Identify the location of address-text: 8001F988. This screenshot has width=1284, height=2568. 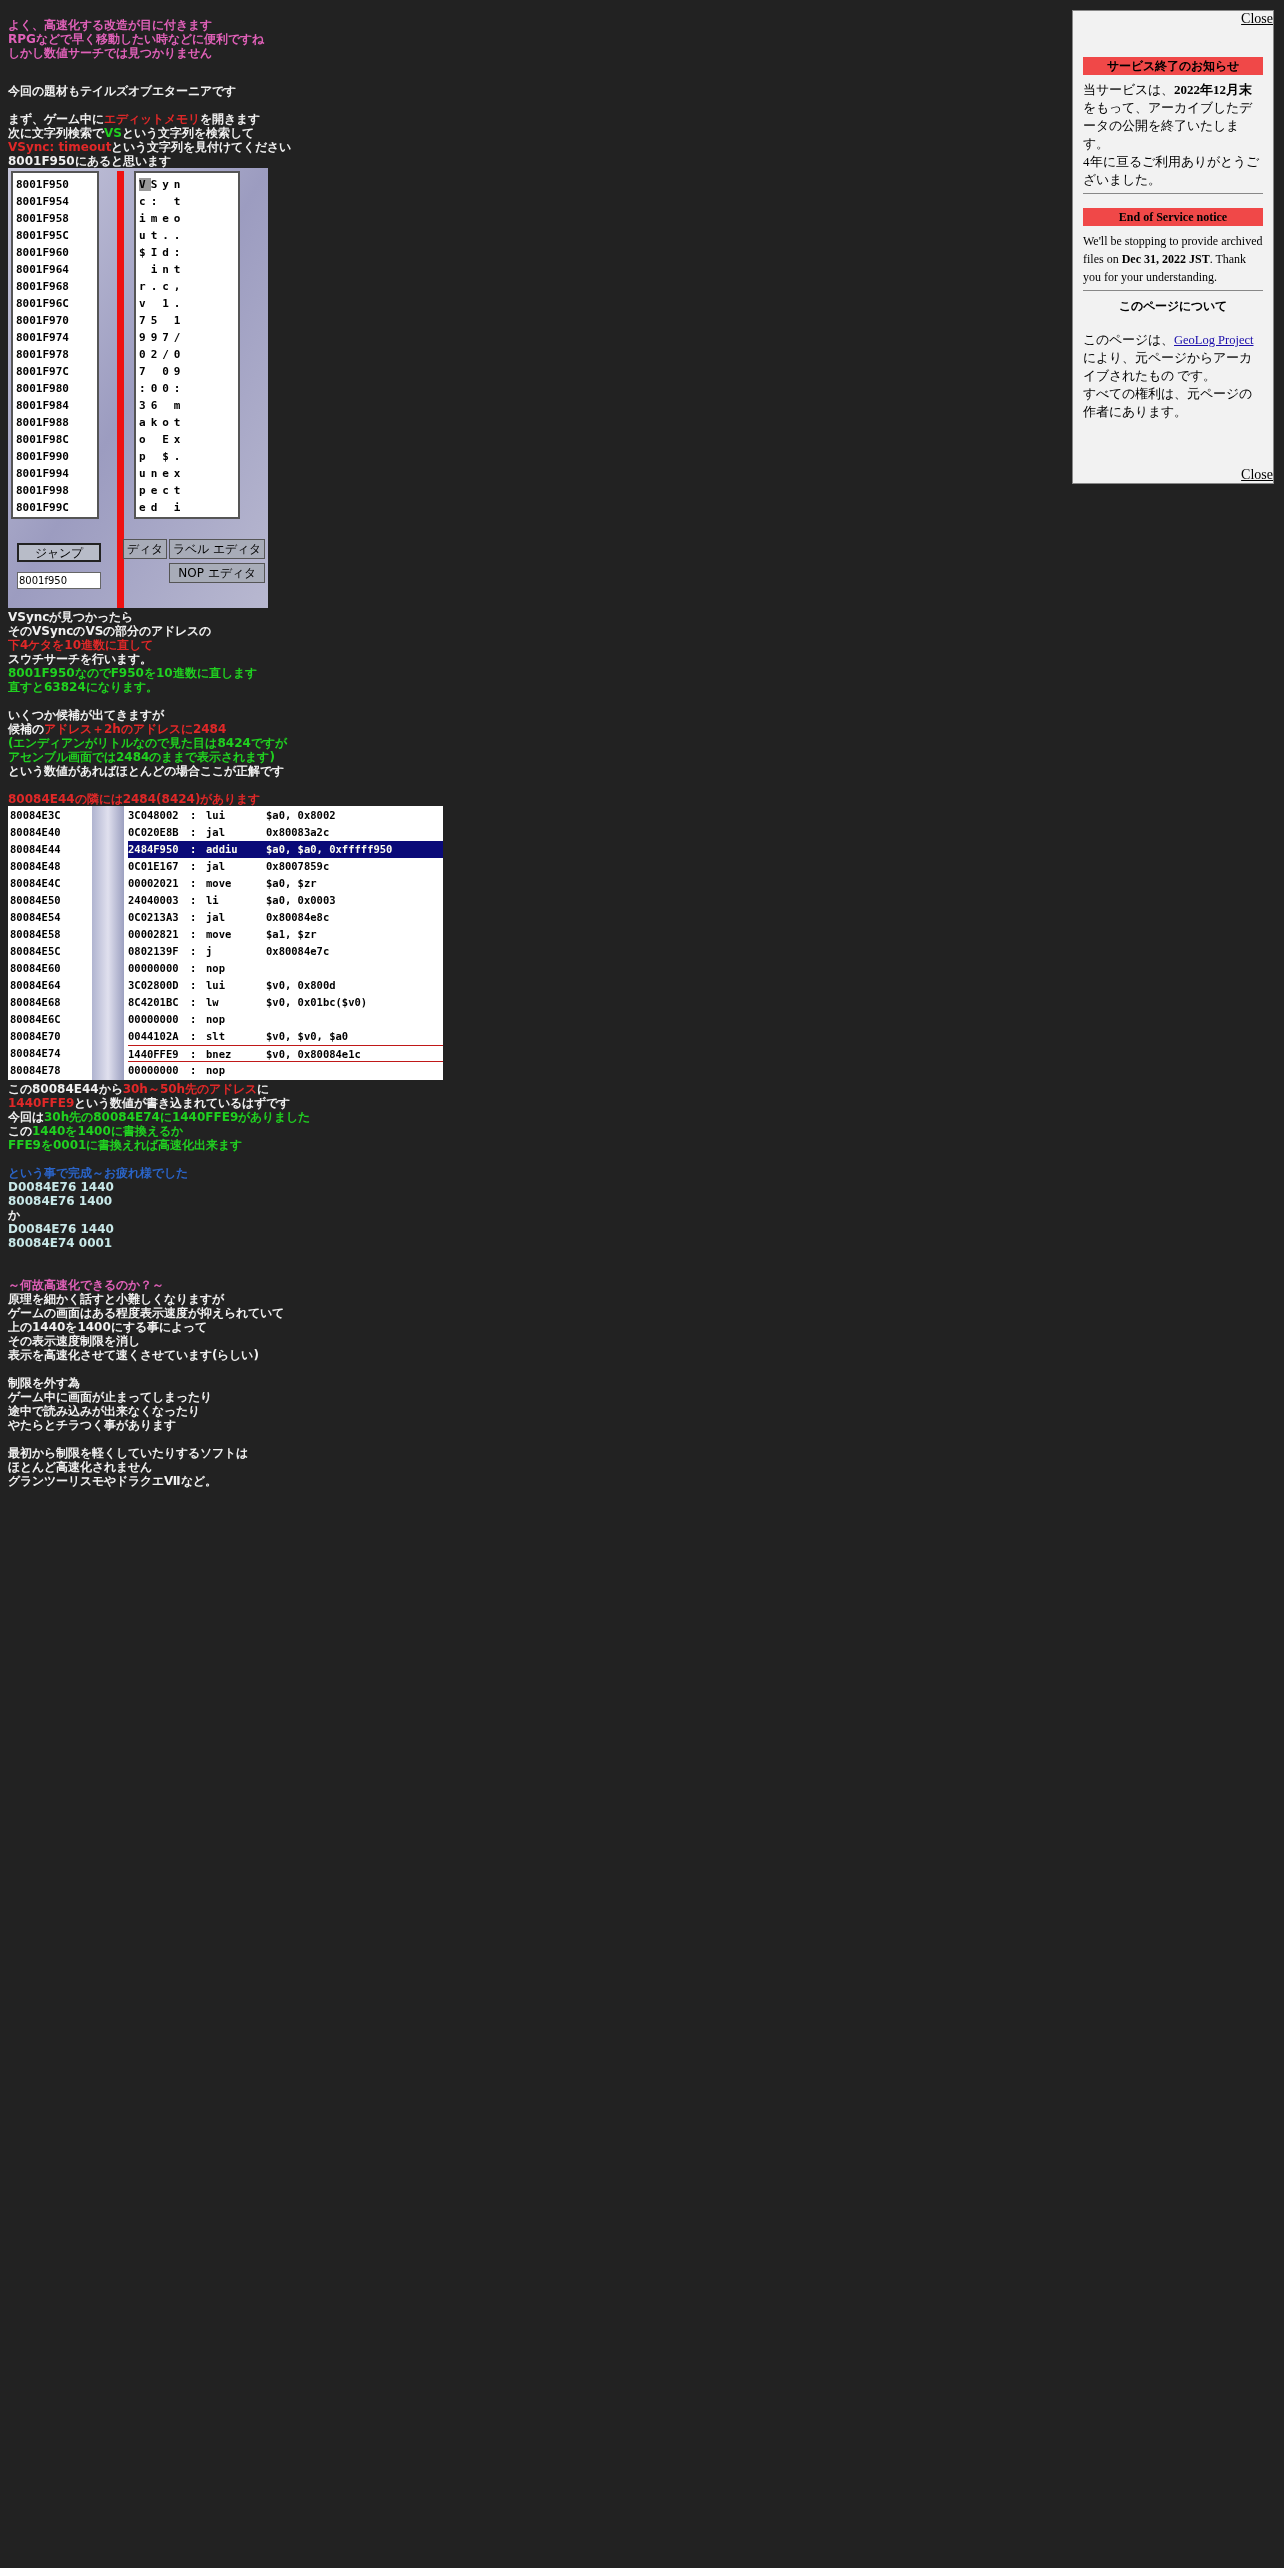
(42, 423).